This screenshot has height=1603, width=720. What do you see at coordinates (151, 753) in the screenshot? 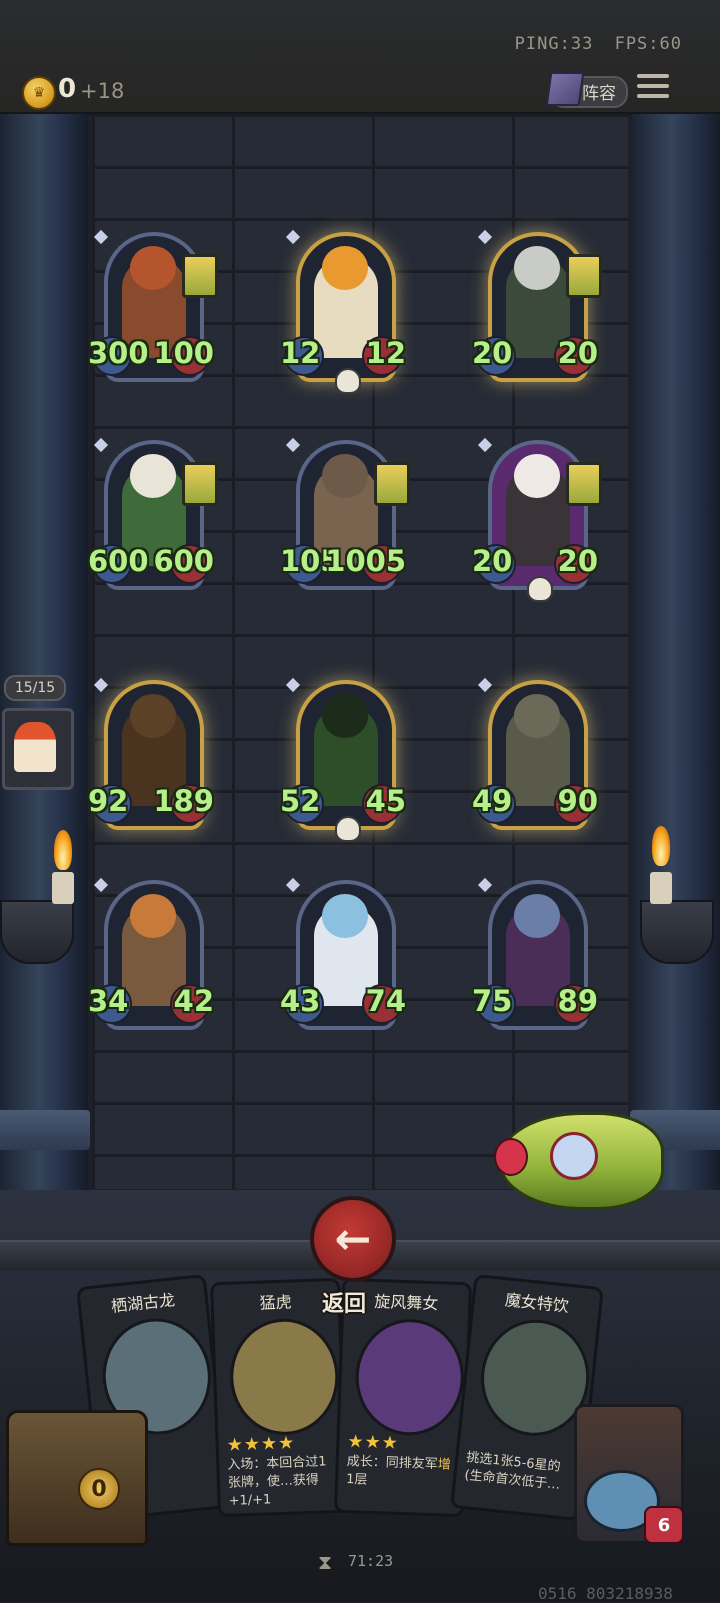
I see `board-unit: 92 189` at bounding box center [151, 753].